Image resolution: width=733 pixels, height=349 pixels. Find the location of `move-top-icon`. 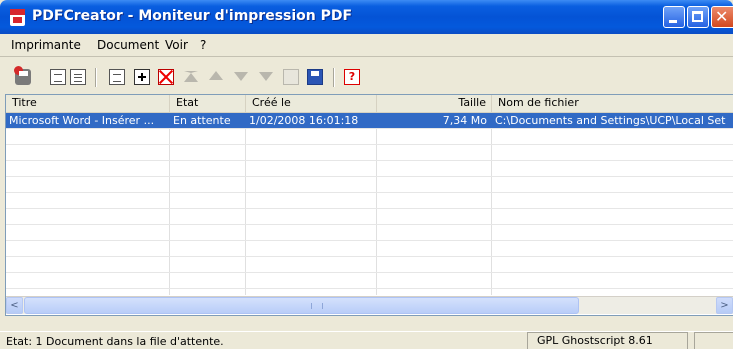

move-top-icon is located at coordinates (191, 76).